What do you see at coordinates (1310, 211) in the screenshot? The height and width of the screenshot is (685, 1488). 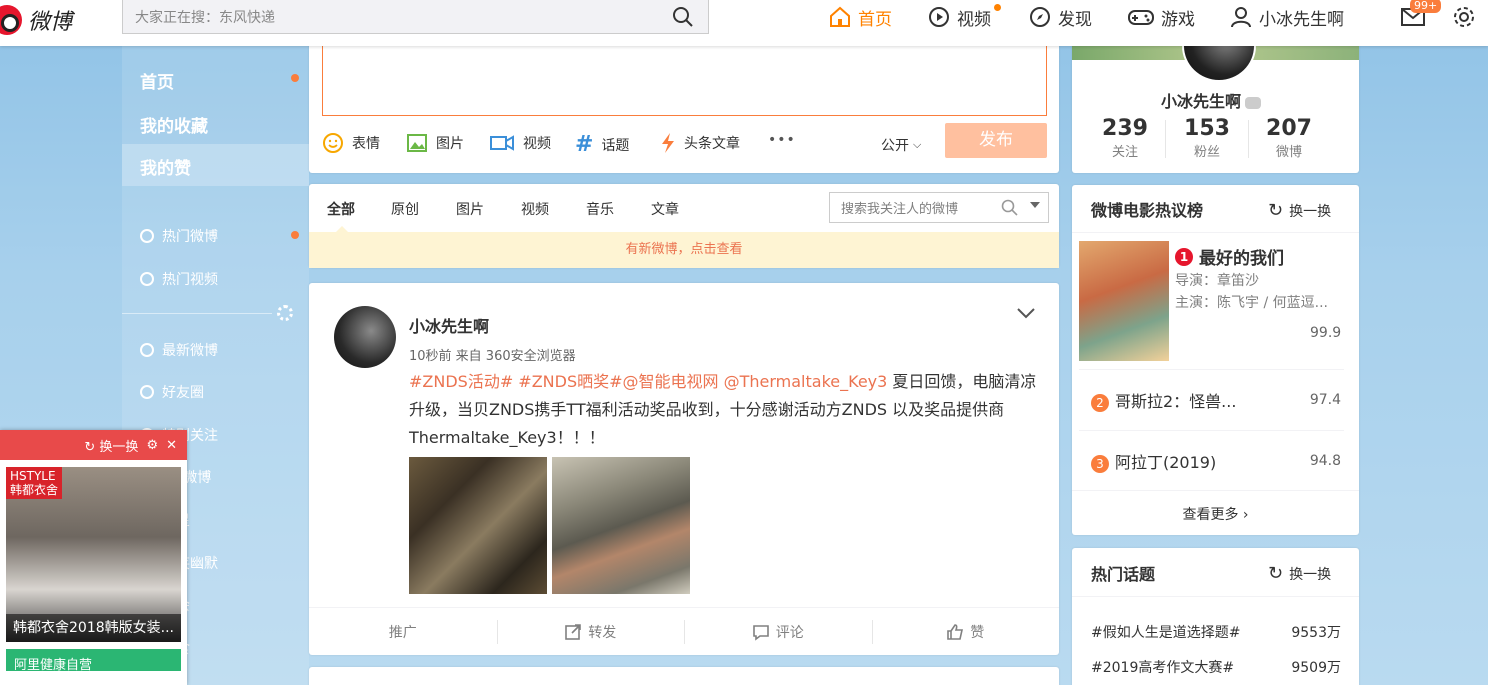 I see `movie-refresh-label: 换一换` at bounding box center [1310, 211].